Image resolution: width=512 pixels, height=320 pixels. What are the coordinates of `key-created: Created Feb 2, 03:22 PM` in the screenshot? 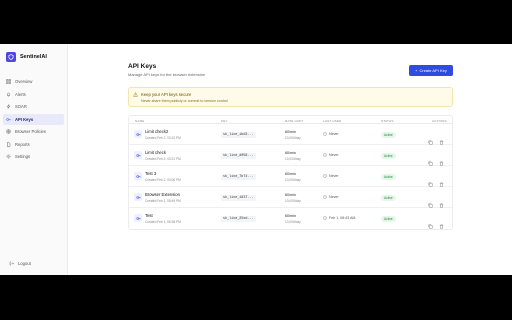 It's located at (163, 138).